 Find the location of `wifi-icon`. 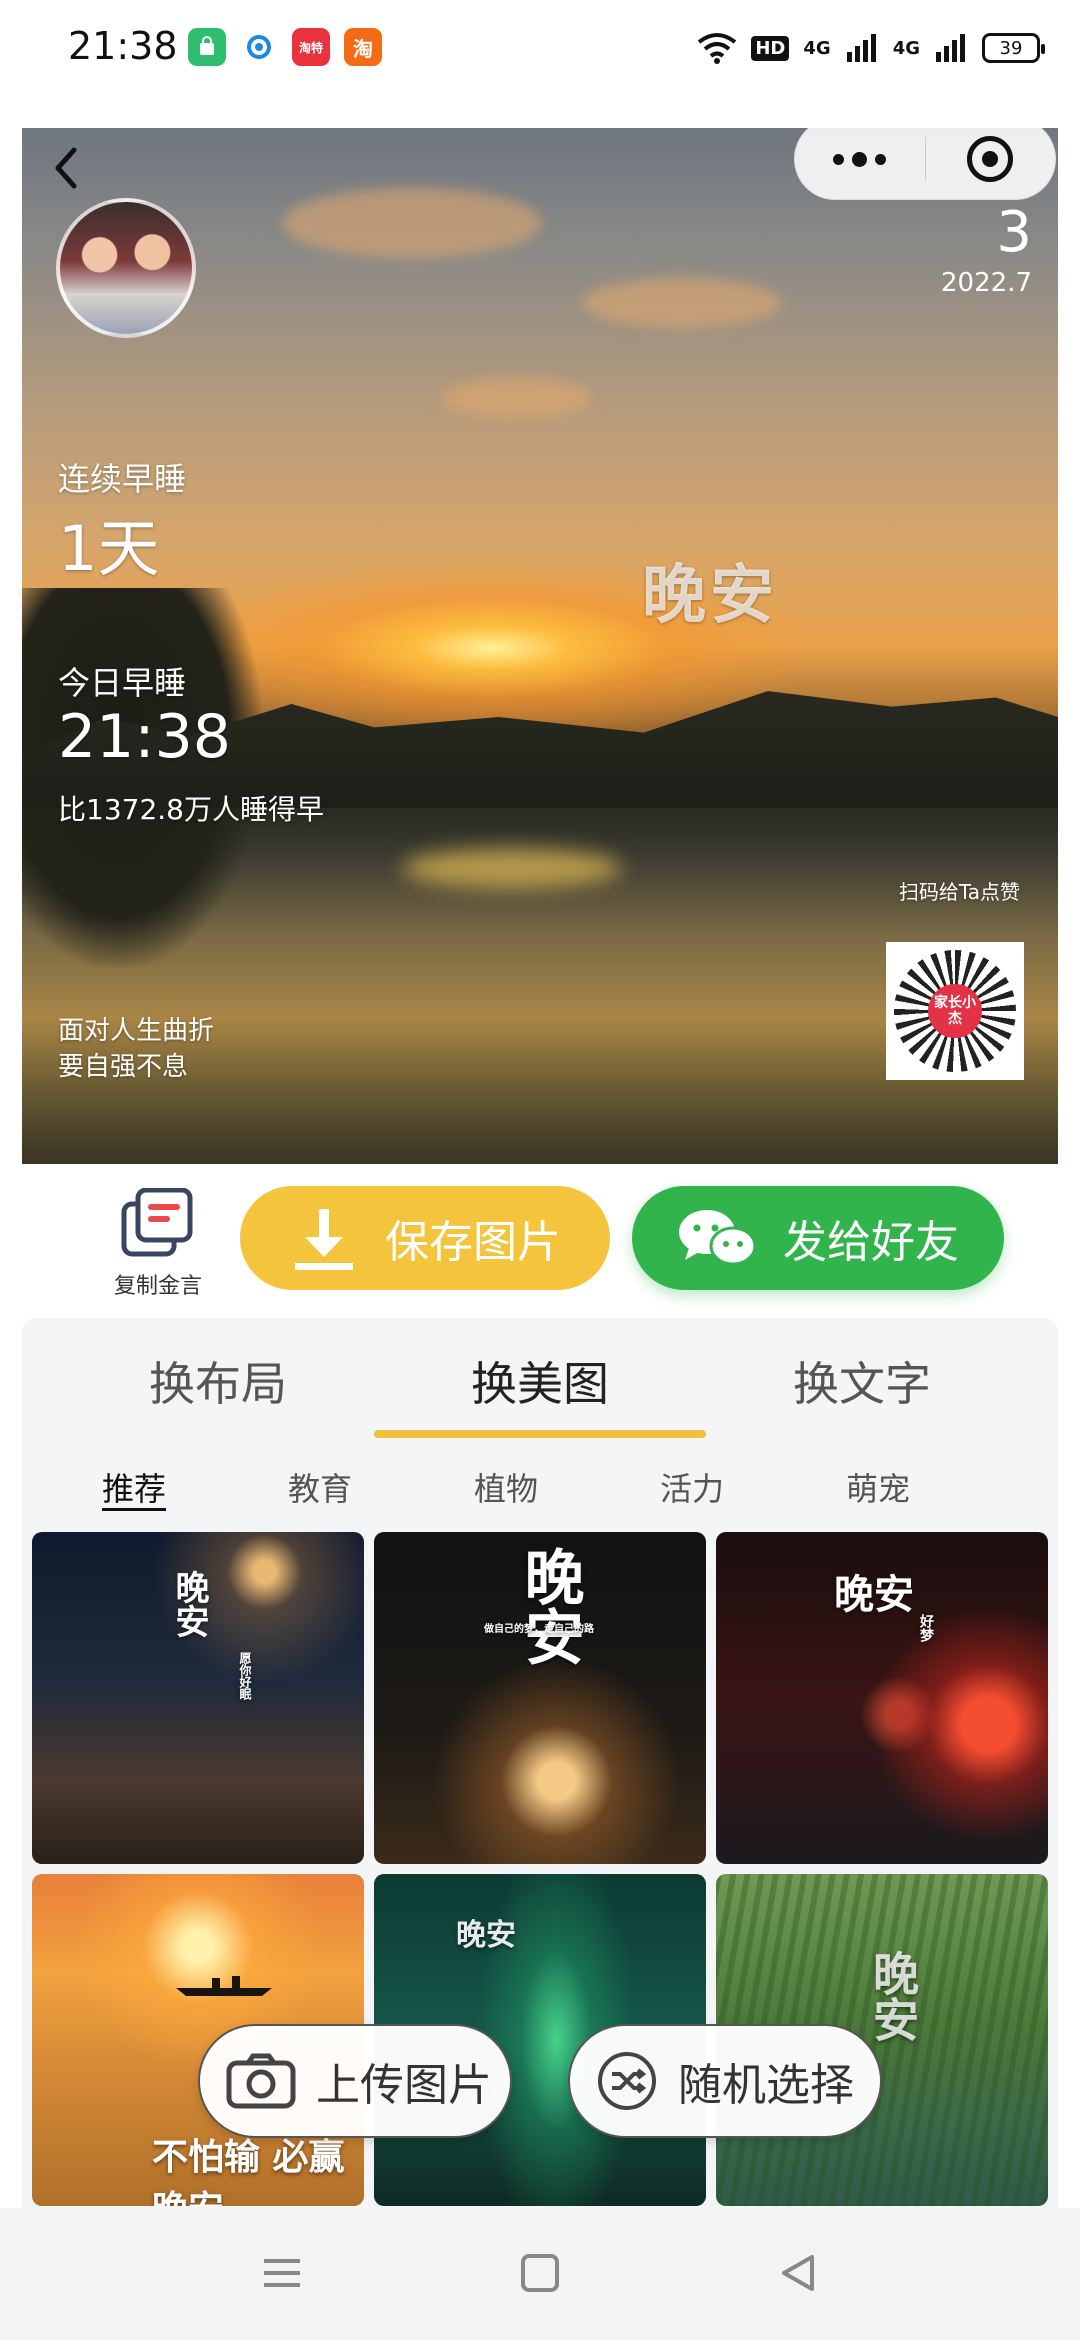

wifi-icon is located at coordinates (717, 48).